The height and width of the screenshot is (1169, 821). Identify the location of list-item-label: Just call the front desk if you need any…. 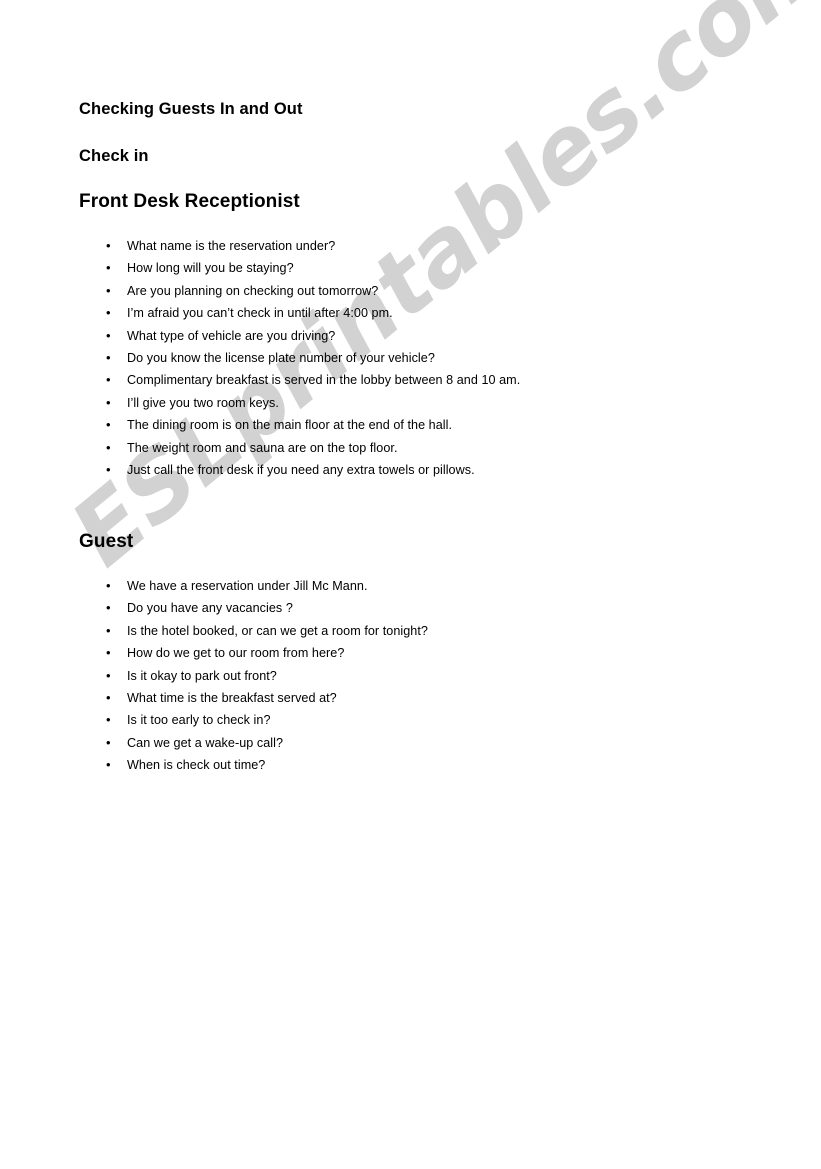
(301, 469).